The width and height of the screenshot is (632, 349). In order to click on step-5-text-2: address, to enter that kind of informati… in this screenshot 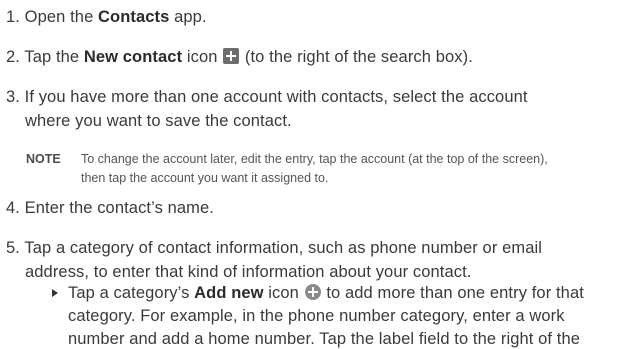, I will do `click(248, 272)`.